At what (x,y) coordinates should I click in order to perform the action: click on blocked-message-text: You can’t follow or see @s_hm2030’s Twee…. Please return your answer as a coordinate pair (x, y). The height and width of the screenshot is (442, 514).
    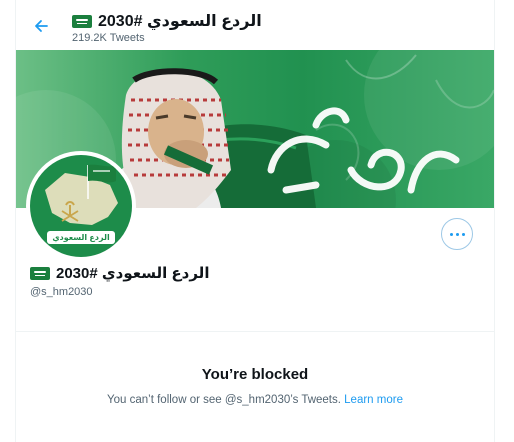
    Looking at the image, I should click on (224, 400).